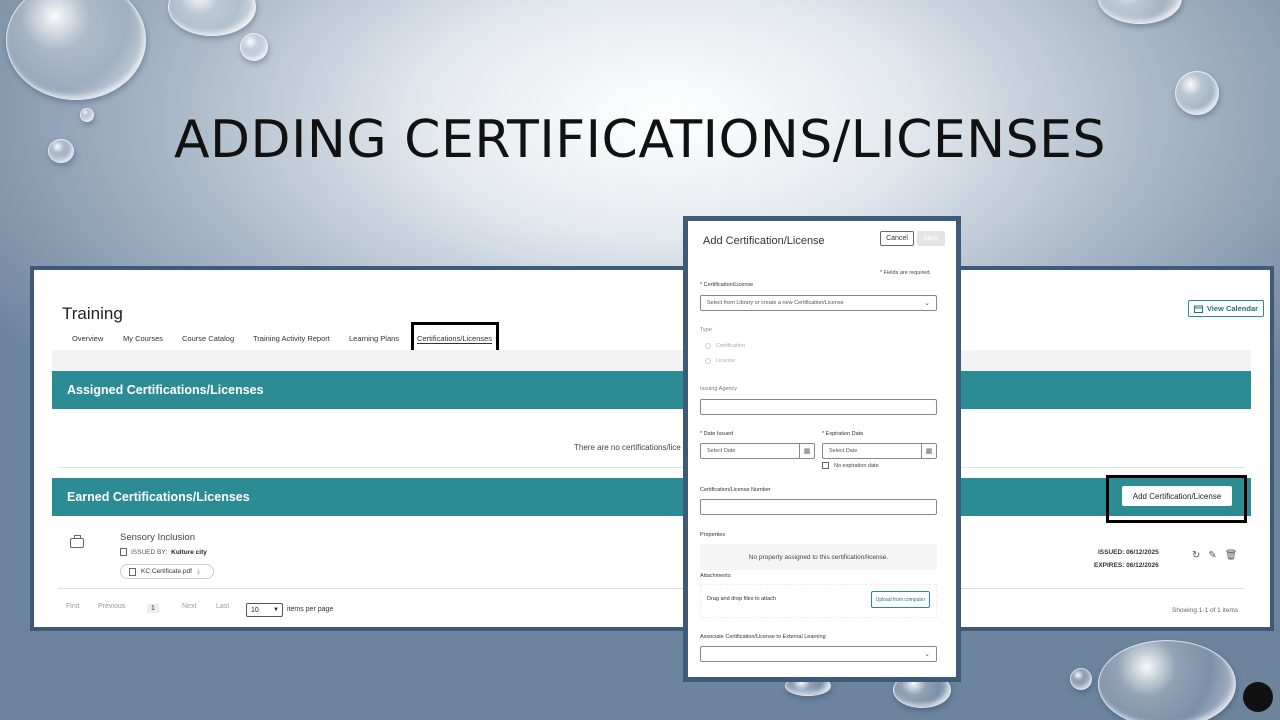 The height and width of the screenshot is (720, 1280). I want to click on page-title: Training, so click(92, 313).